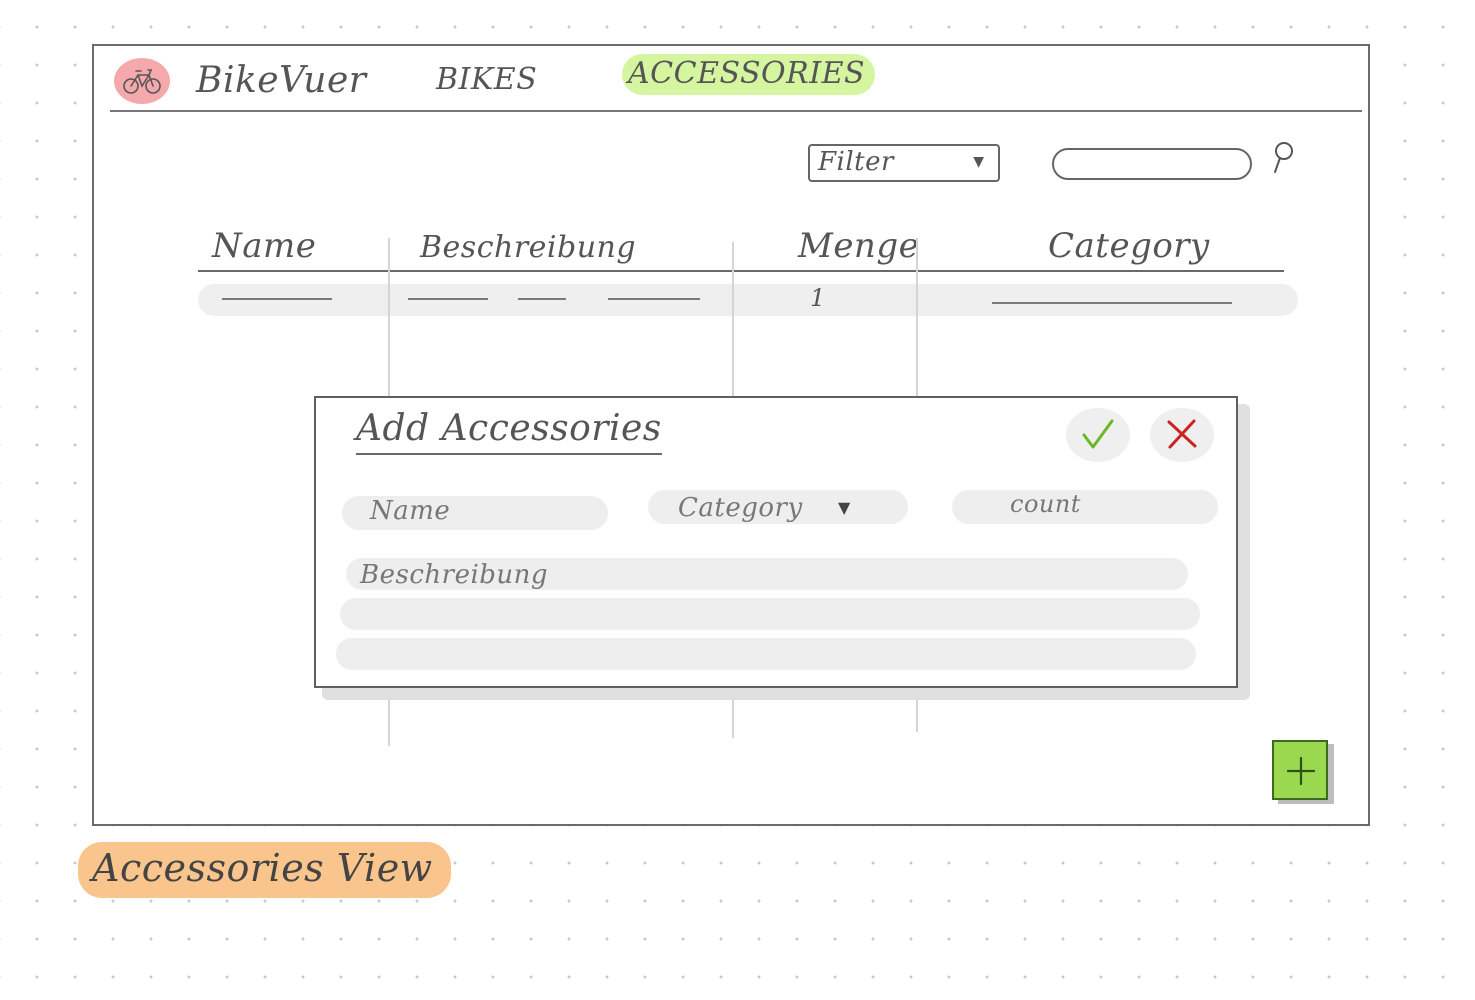 Image resolution: width=1475 pixels, height=1000 pixels. I want to click on confirm-button, so click(1098, 435).